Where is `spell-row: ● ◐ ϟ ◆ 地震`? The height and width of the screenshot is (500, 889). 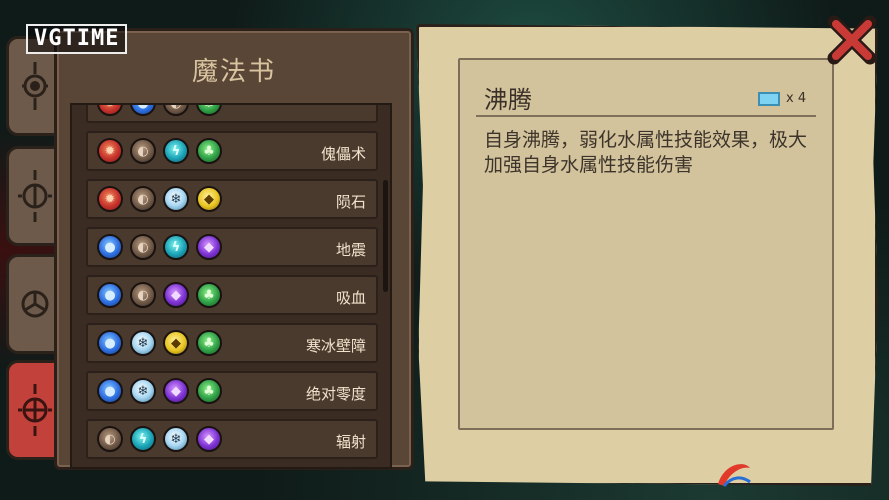 spell-row: ● ◐ ϟ ◆ 地震 is located at coordinates (232, 247).